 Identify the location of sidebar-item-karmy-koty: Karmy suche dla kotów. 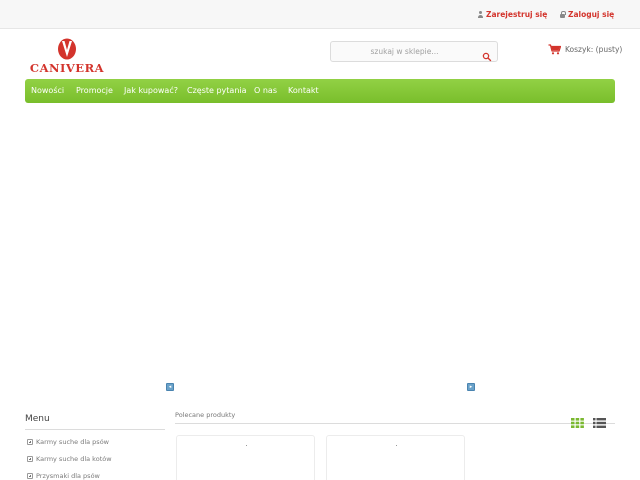
(69, 459).